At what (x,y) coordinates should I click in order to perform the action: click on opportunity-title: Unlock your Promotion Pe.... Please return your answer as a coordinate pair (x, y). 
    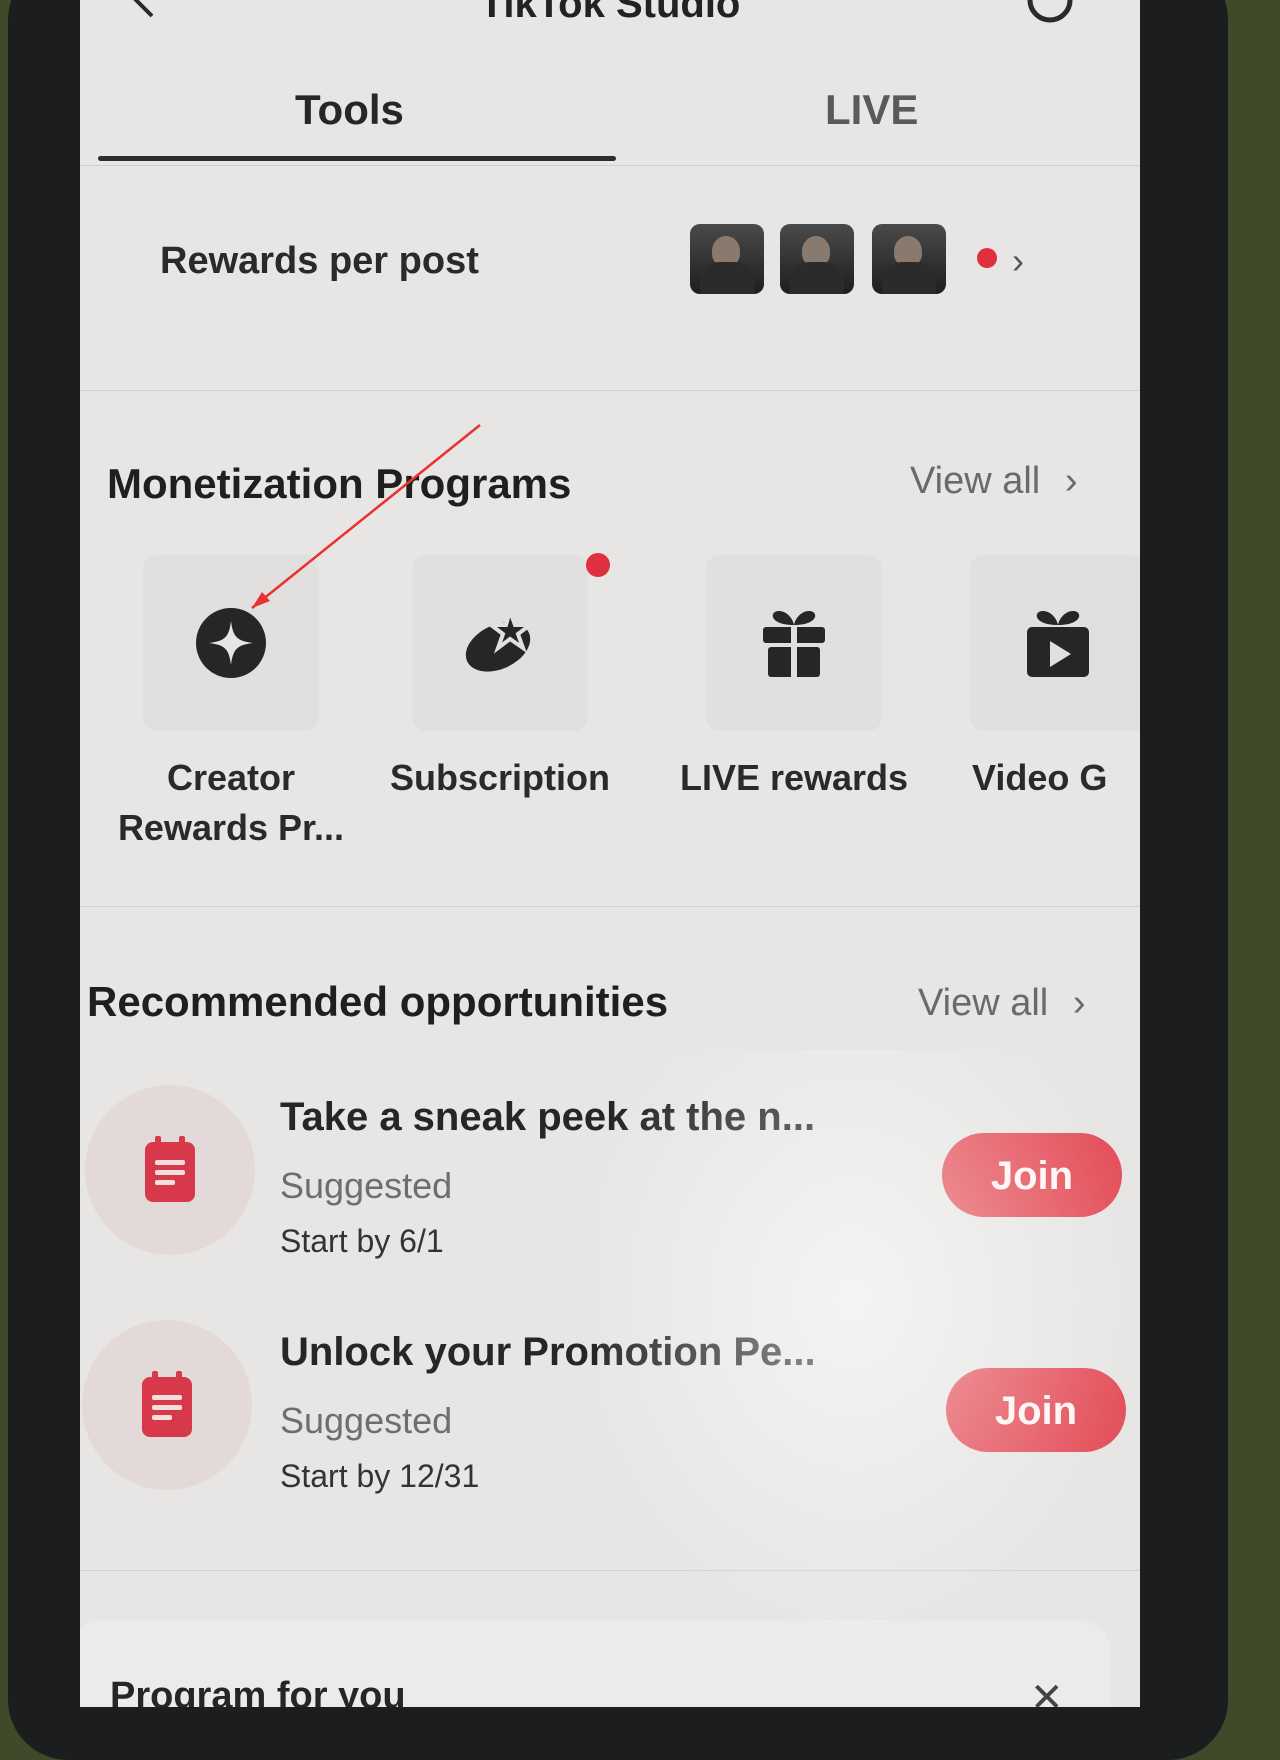
    Looking at the image, I should click on (548, 1352).